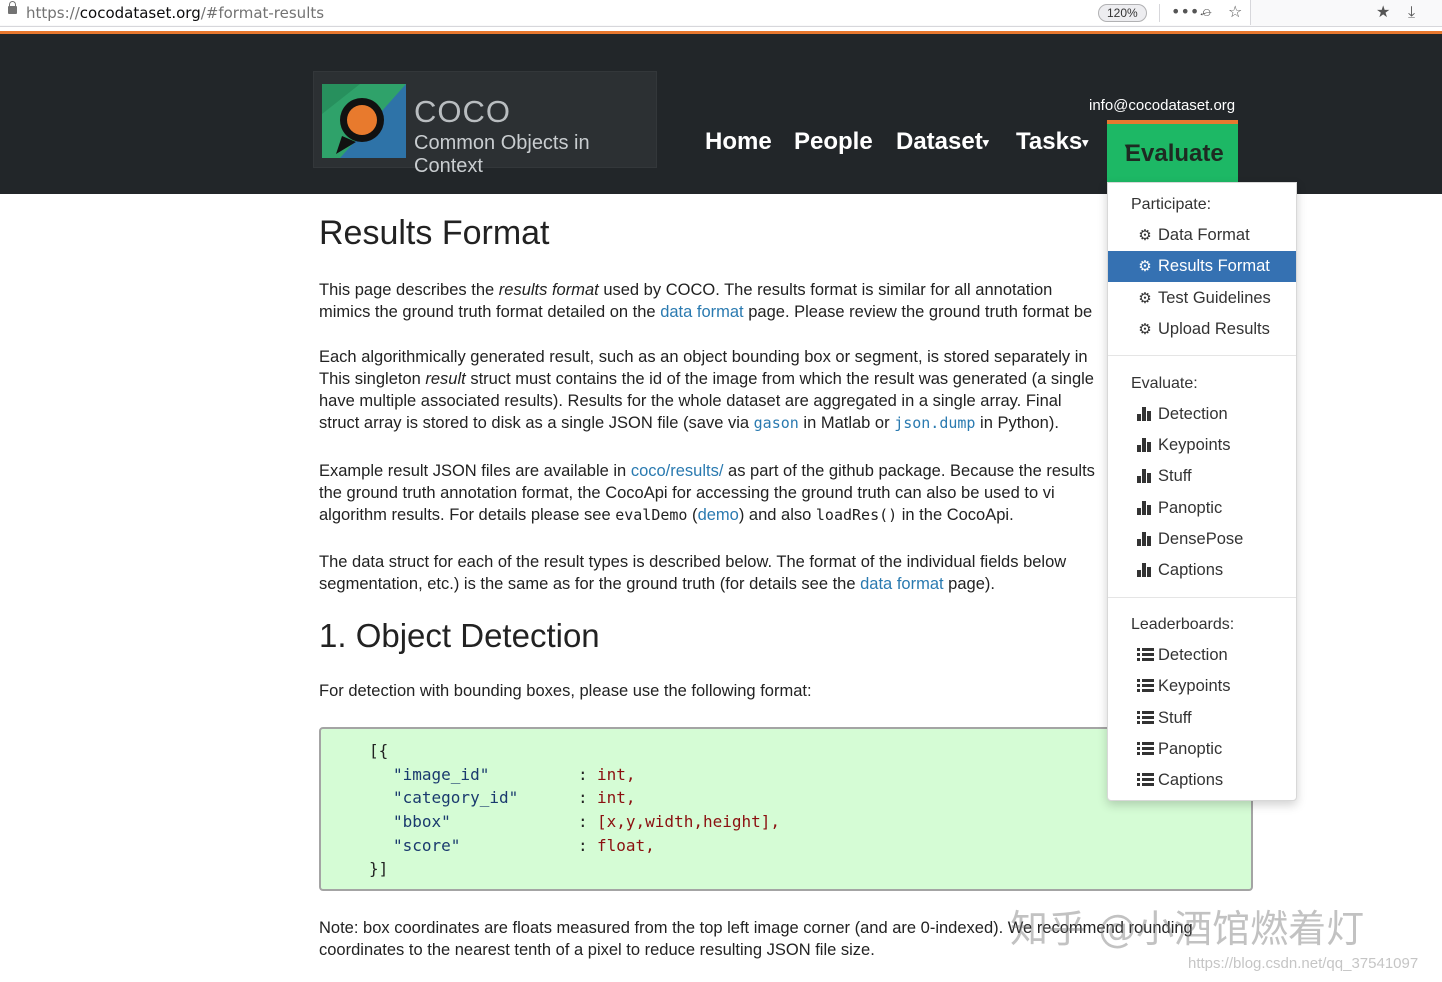 This screenshot has height=982, width=1442. I want to click on menu-item-label: DensePose, so click(1201, 539).